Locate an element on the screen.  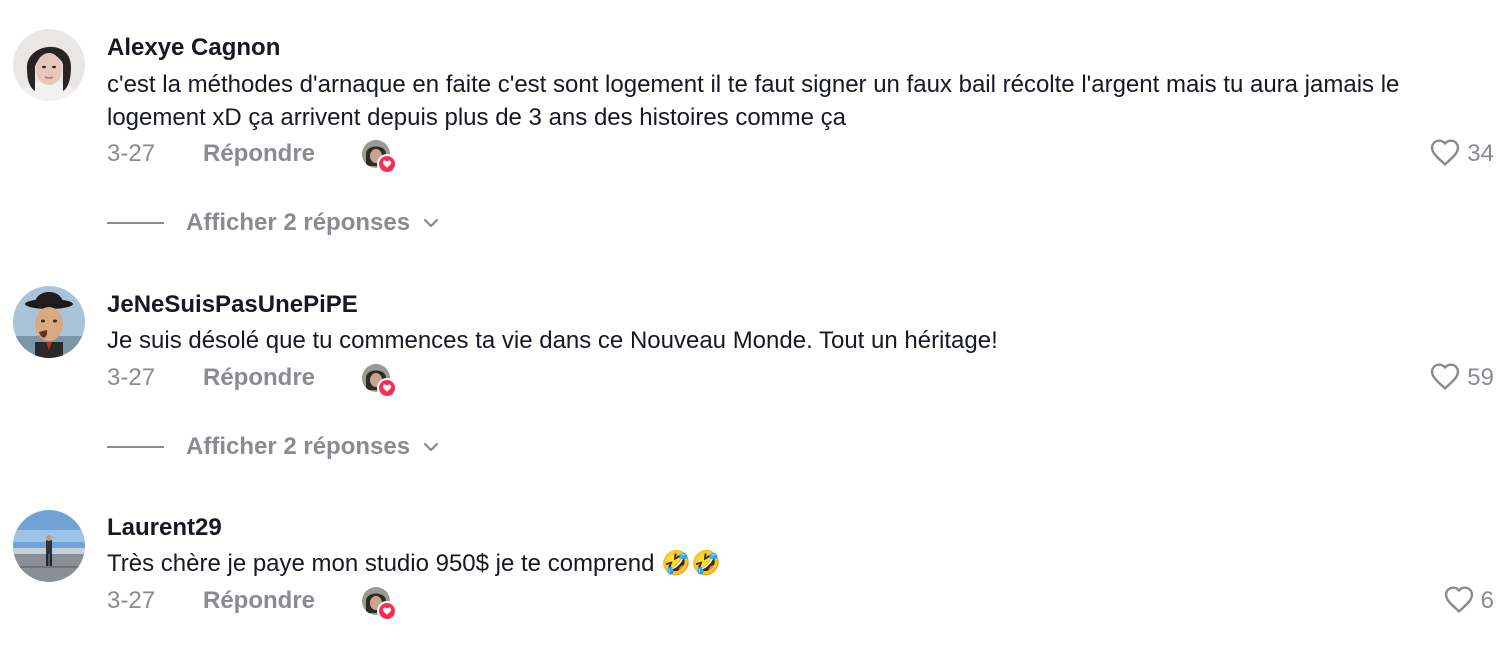
comment-username: Laurent29 is located at coordinates (164, 528).